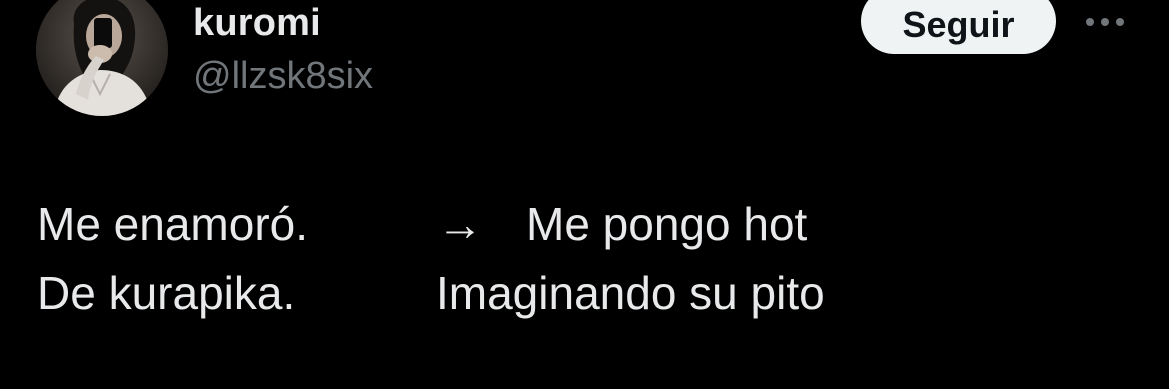 This screenshot has width=1169, height=389. Describe the element at coordinates (958, 27) in the screenshot. I see `follow-button: Seguir` at that location.